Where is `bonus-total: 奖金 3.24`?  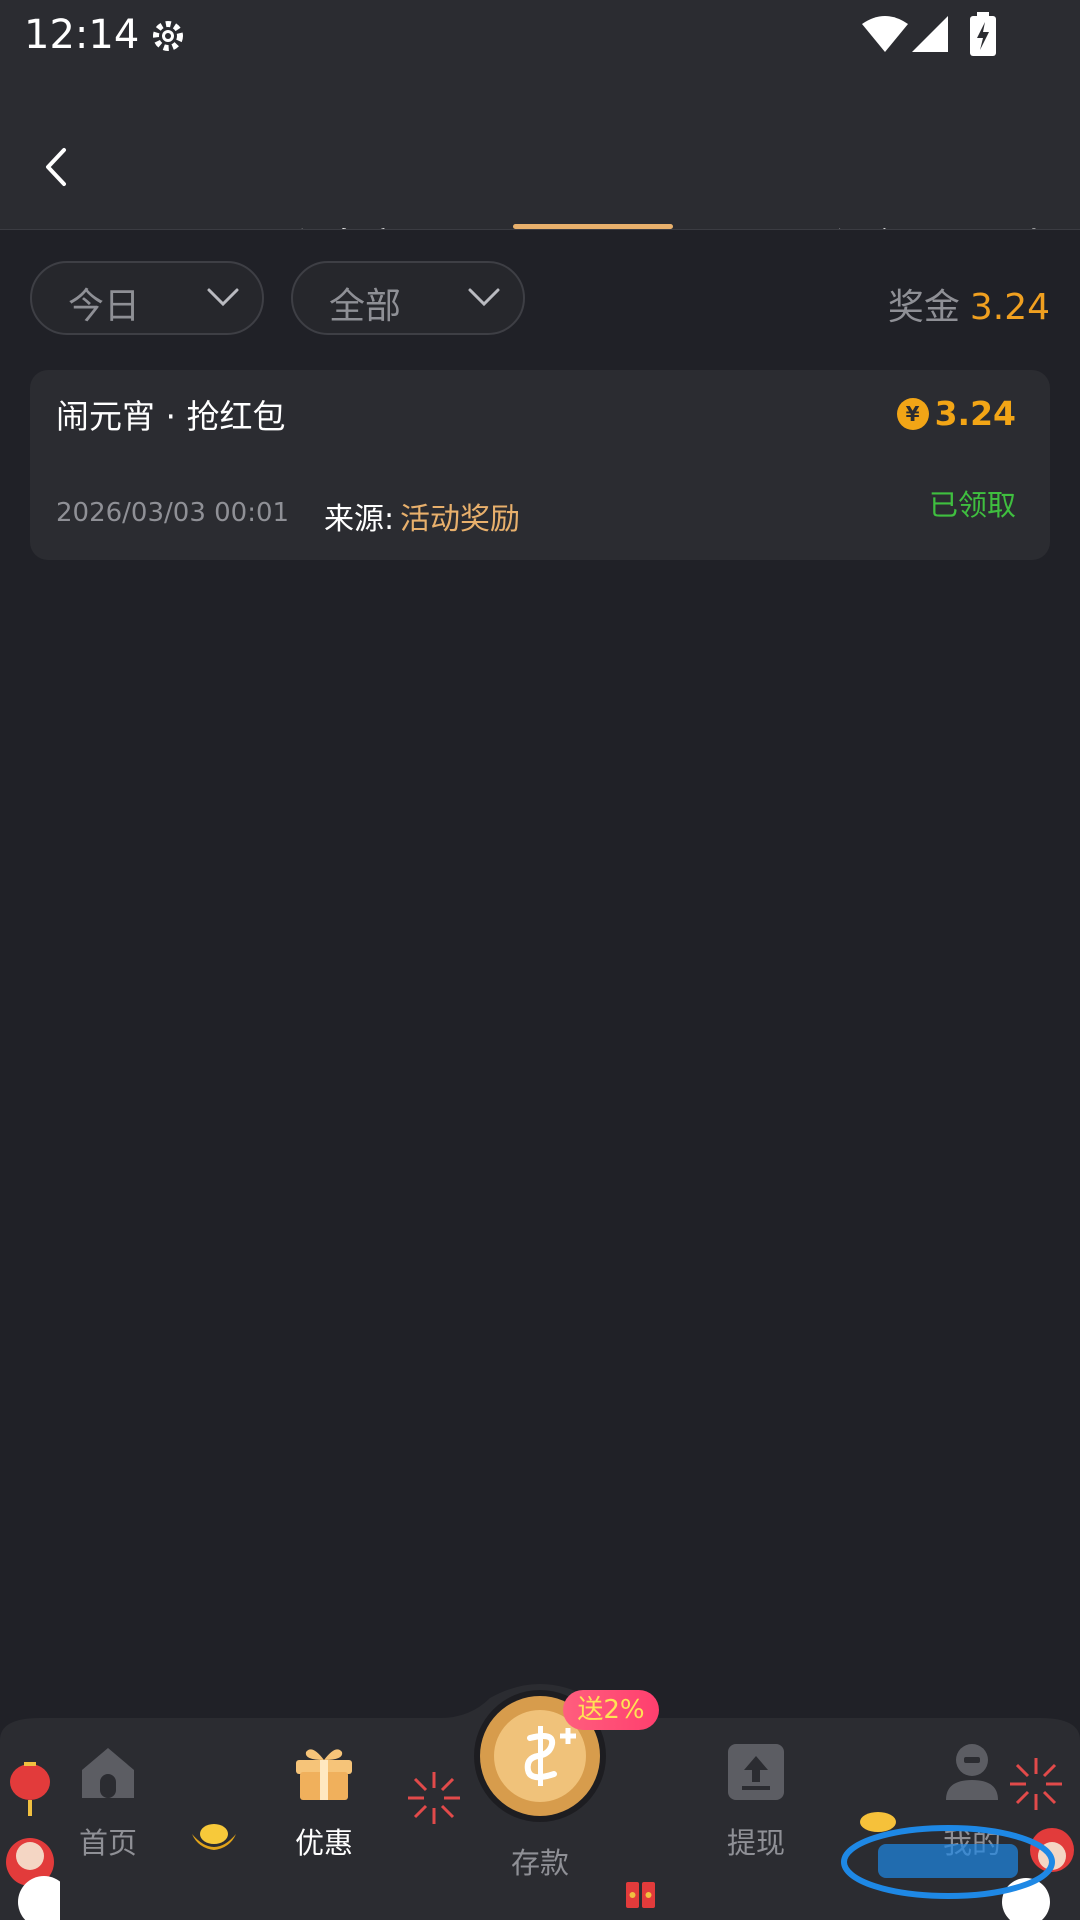
bonus-total: 奖金 3.24 is located at coordinates (969, 304).